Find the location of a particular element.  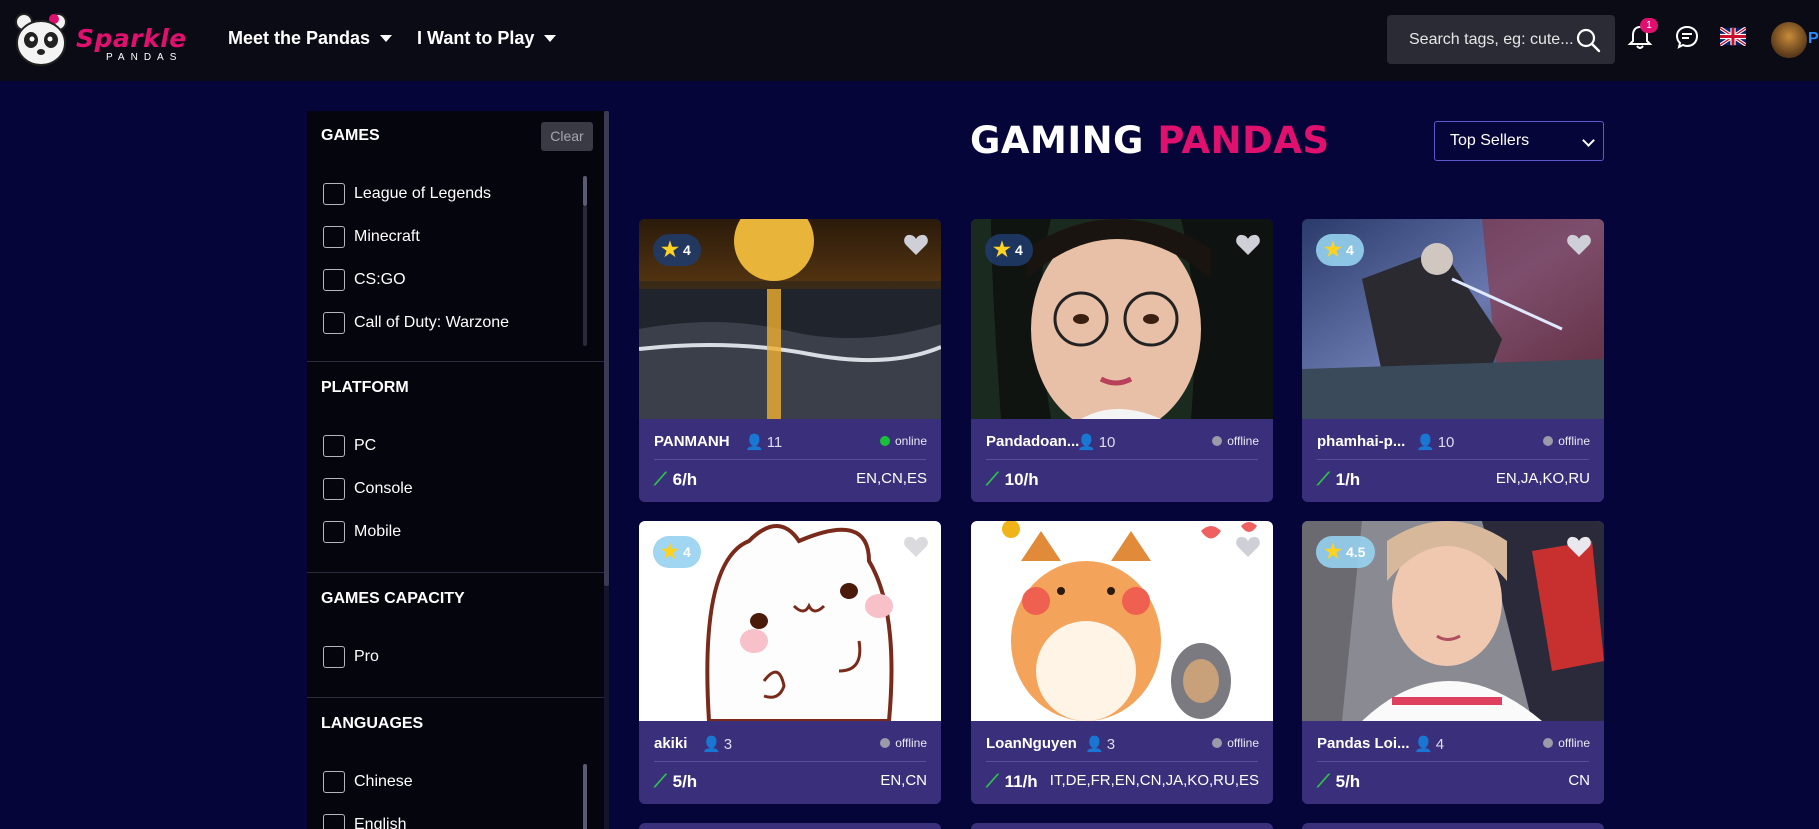

languages: IT,DE,FR,EN,CN,JA,KO,RU,ES is located at coordinates (1154, 780).